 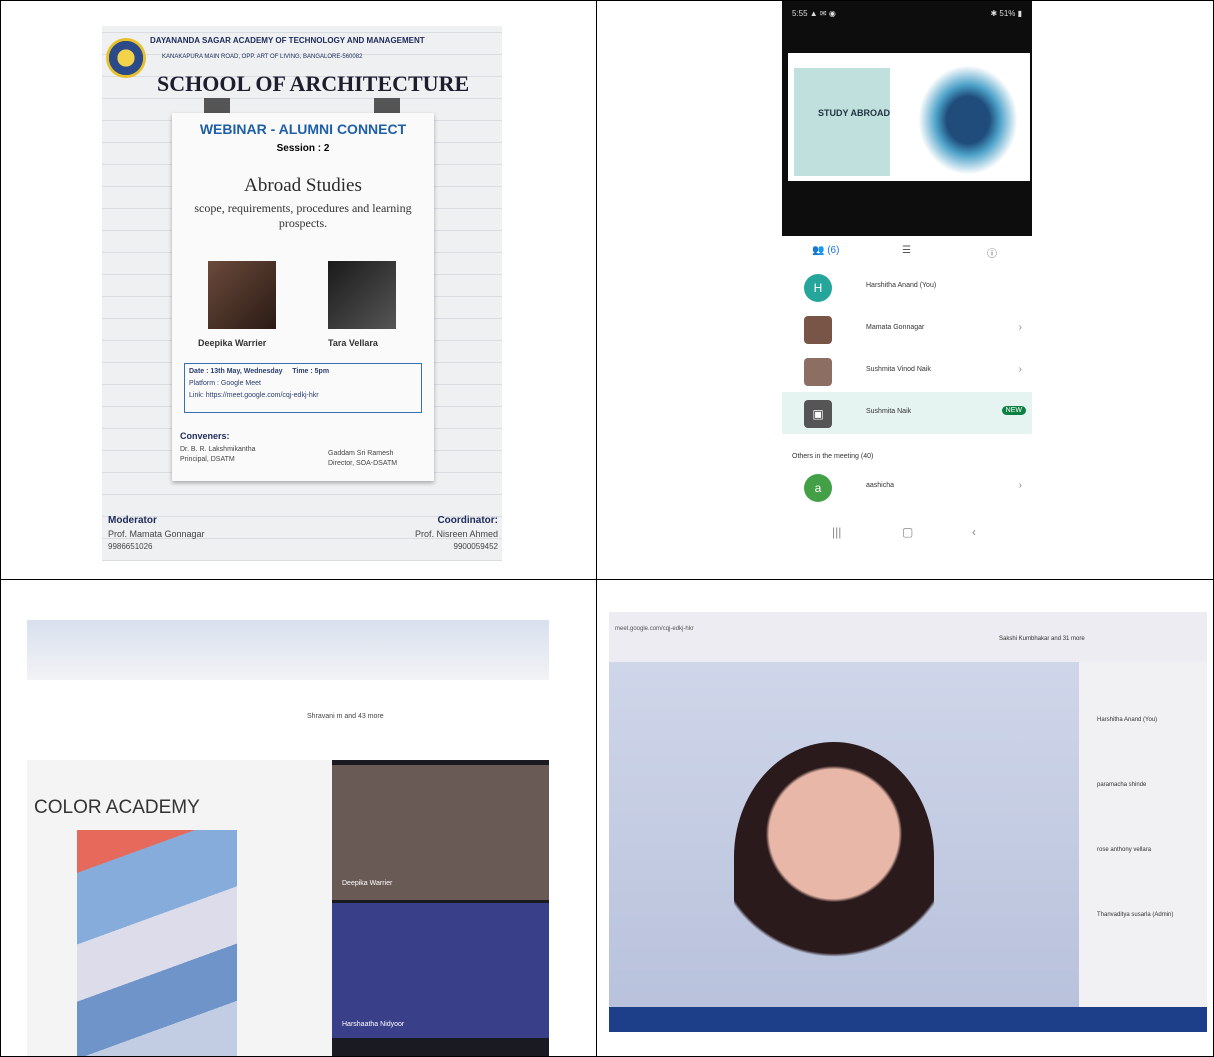 I want to click on participant-name: Harshitha Anand (You), so click(x=901, y=285).